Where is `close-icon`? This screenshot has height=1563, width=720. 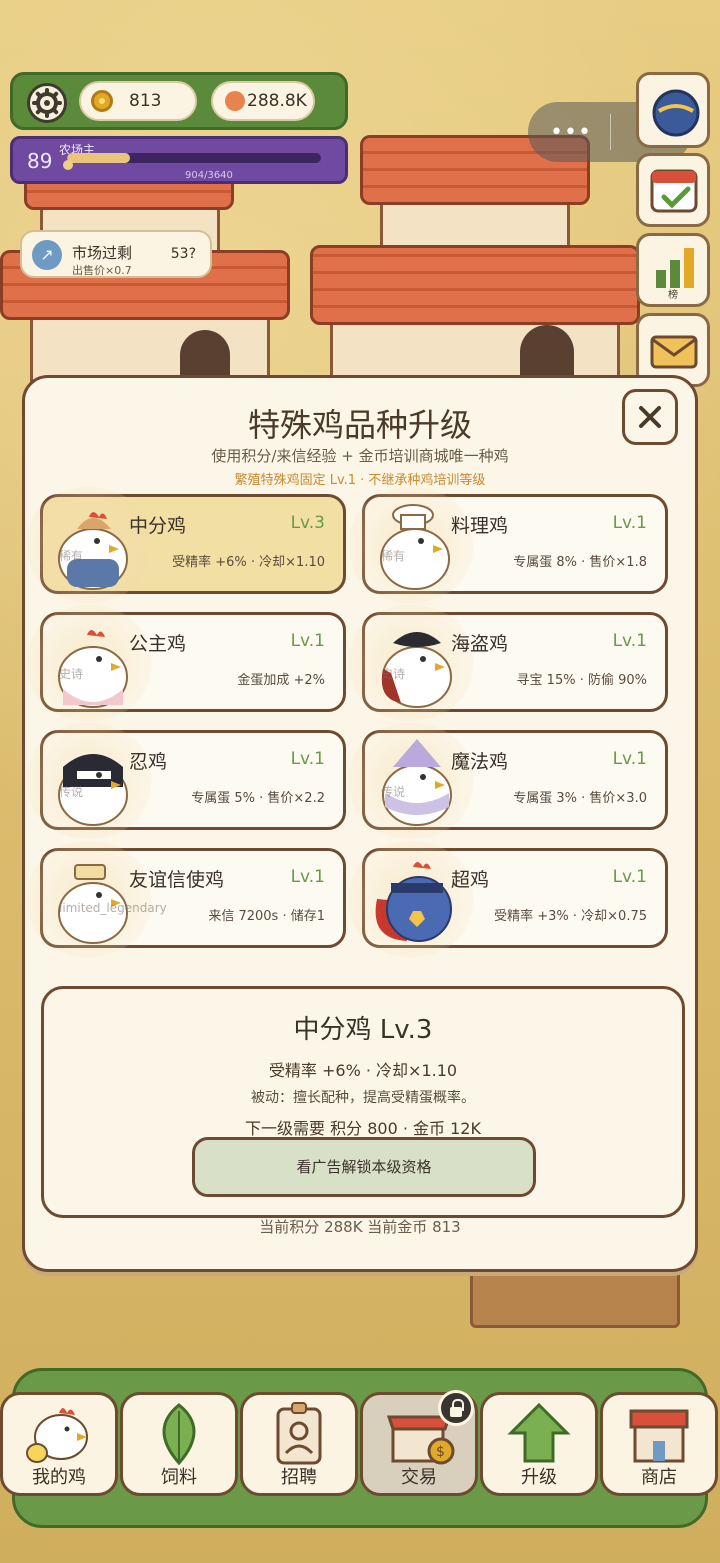 close-icon is located at coordinates (650, 417).